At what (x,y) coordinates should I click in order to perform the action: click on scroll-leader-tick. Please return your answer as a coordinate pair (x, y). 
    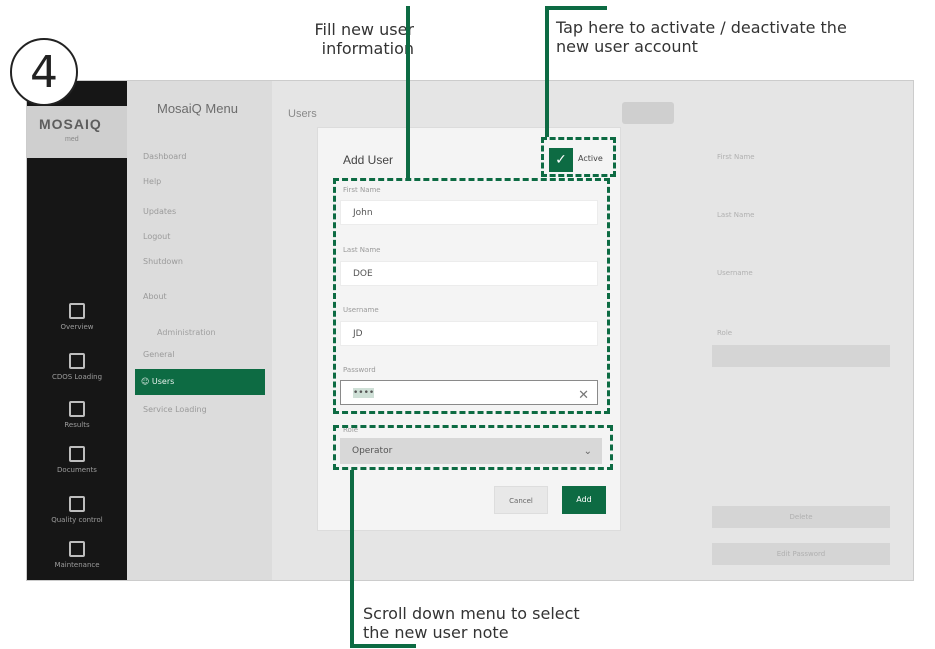
    Looking at the image, I should click on (383, 646).